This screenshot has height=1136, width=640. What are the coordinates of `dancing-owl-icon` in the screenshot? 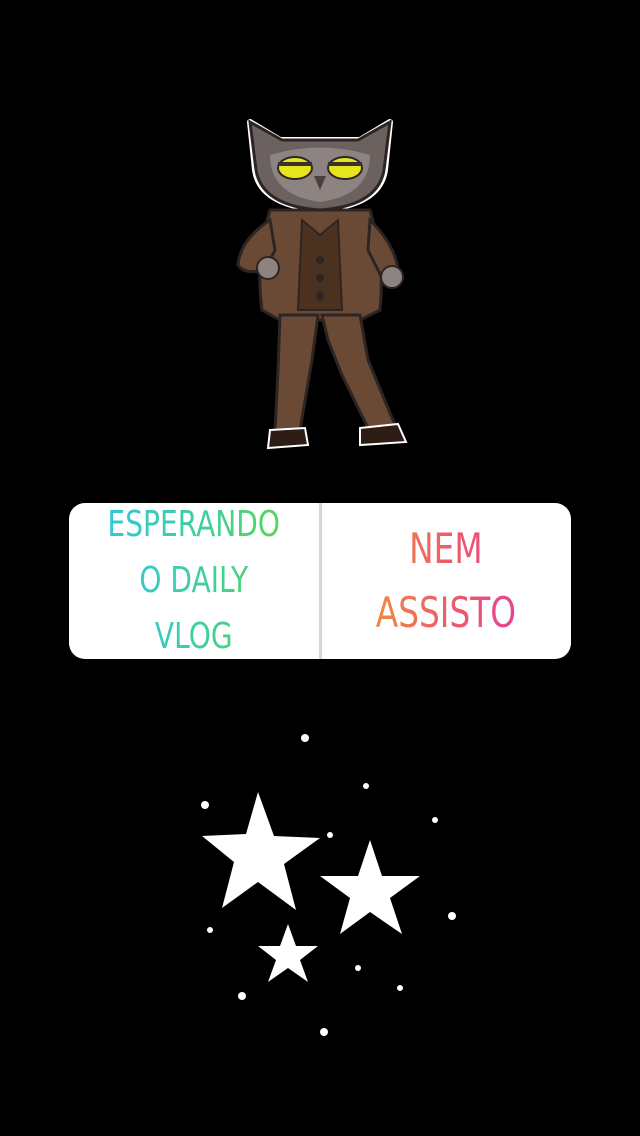 It's located at (320, 285).